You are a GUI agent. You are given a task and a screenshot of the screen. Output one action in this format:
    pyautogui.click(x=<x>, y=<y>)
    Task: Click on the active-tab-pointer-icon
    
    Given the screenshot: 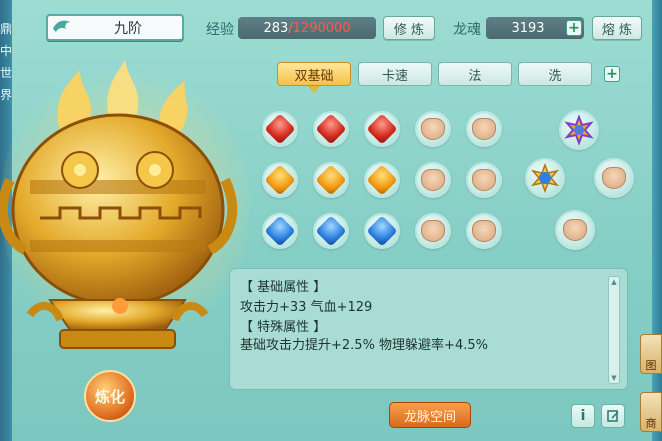 What is the action you would take?
    pyautogui.click(x=314, y=89)
    